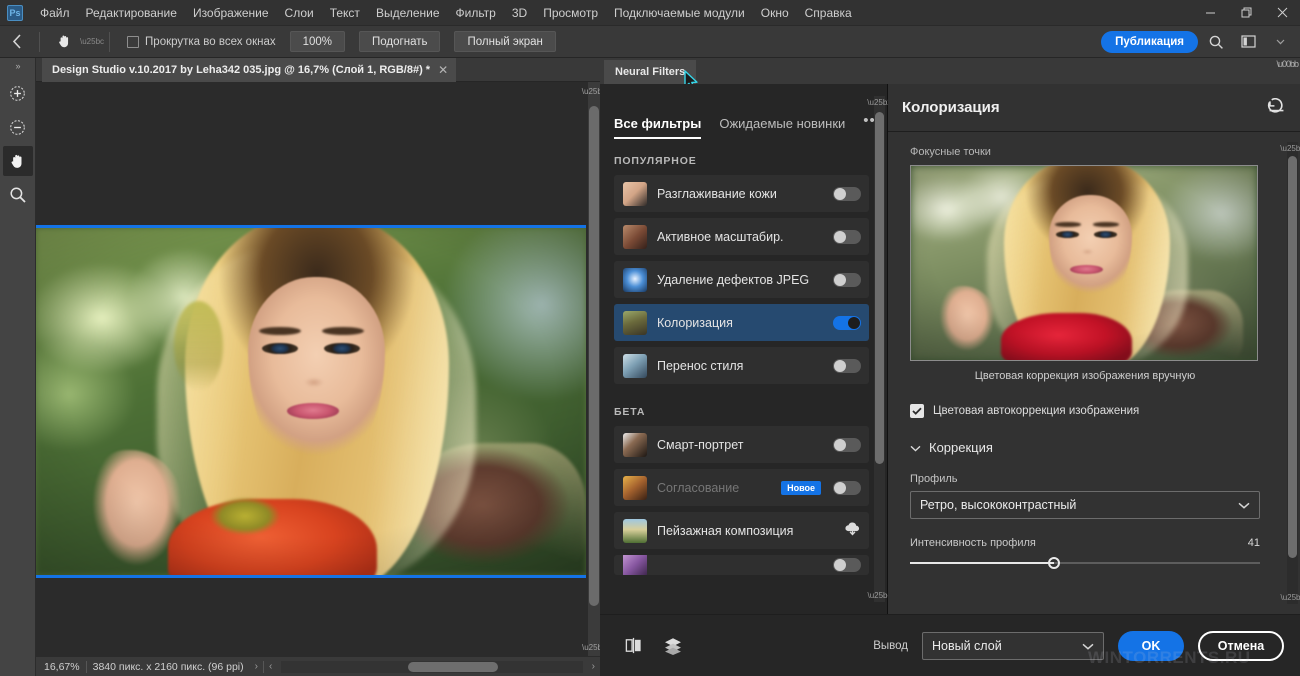  I want to click on correction-section-label: Коррекция, so click(961, 447).